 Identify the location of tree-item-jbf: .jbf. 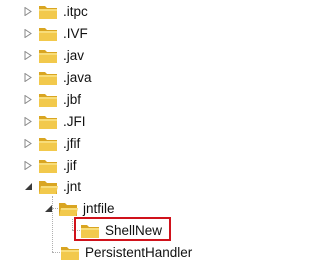
(51, 99).